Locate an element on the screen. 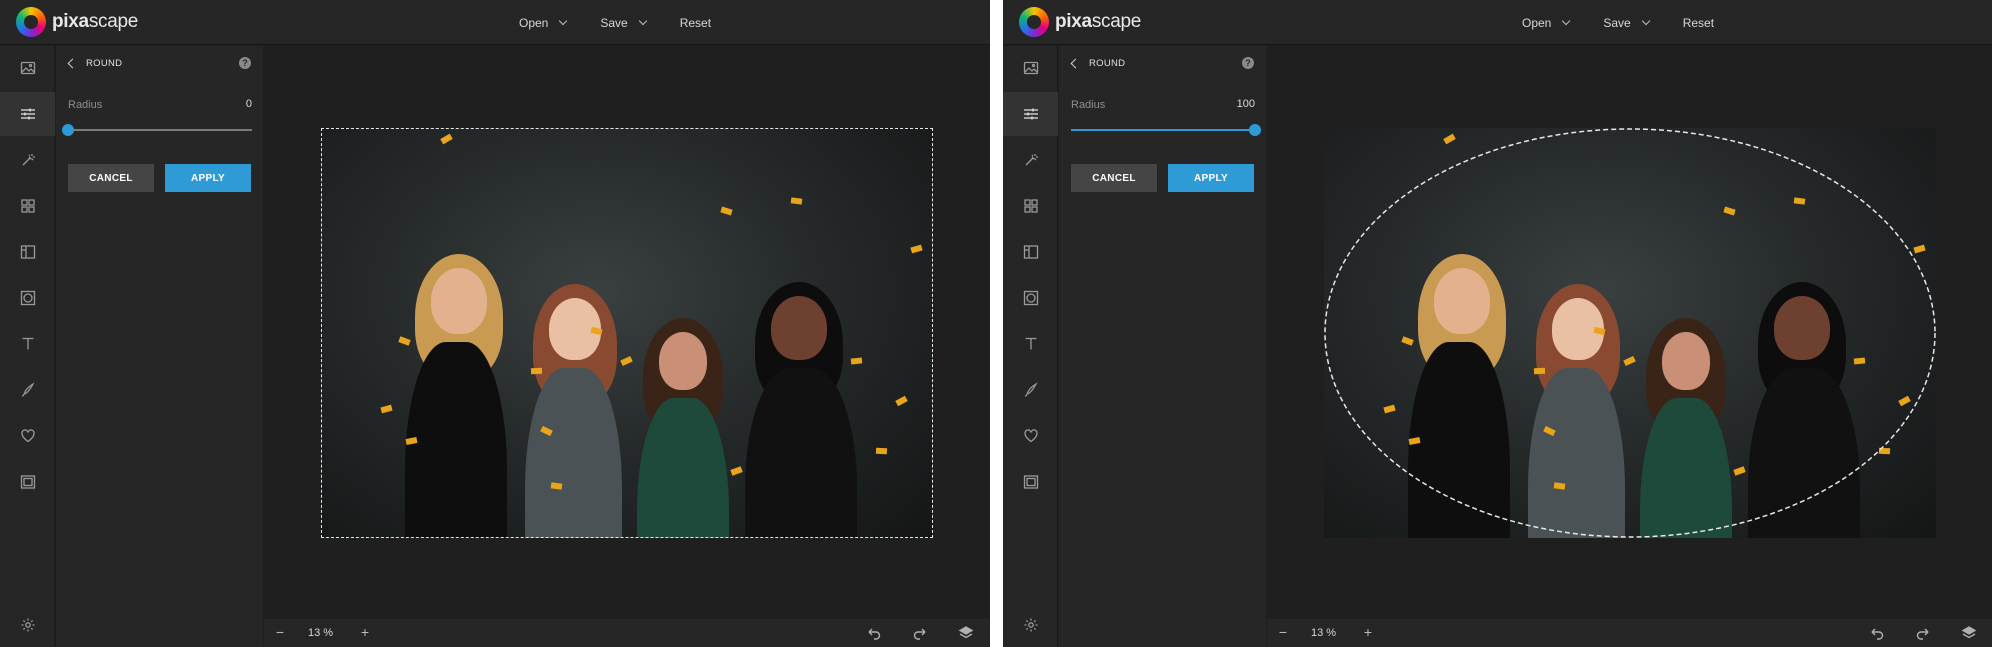 The height and width of the screenshot is (647, 1992). undo-icon is located at coordinates (1877, 634).